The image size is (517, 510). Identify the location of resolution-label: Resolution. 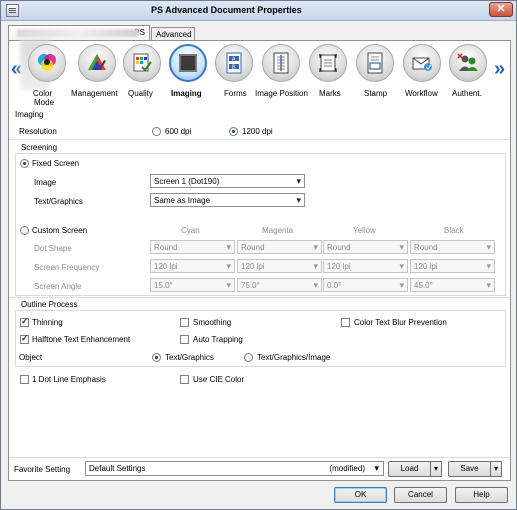
(38, 131).